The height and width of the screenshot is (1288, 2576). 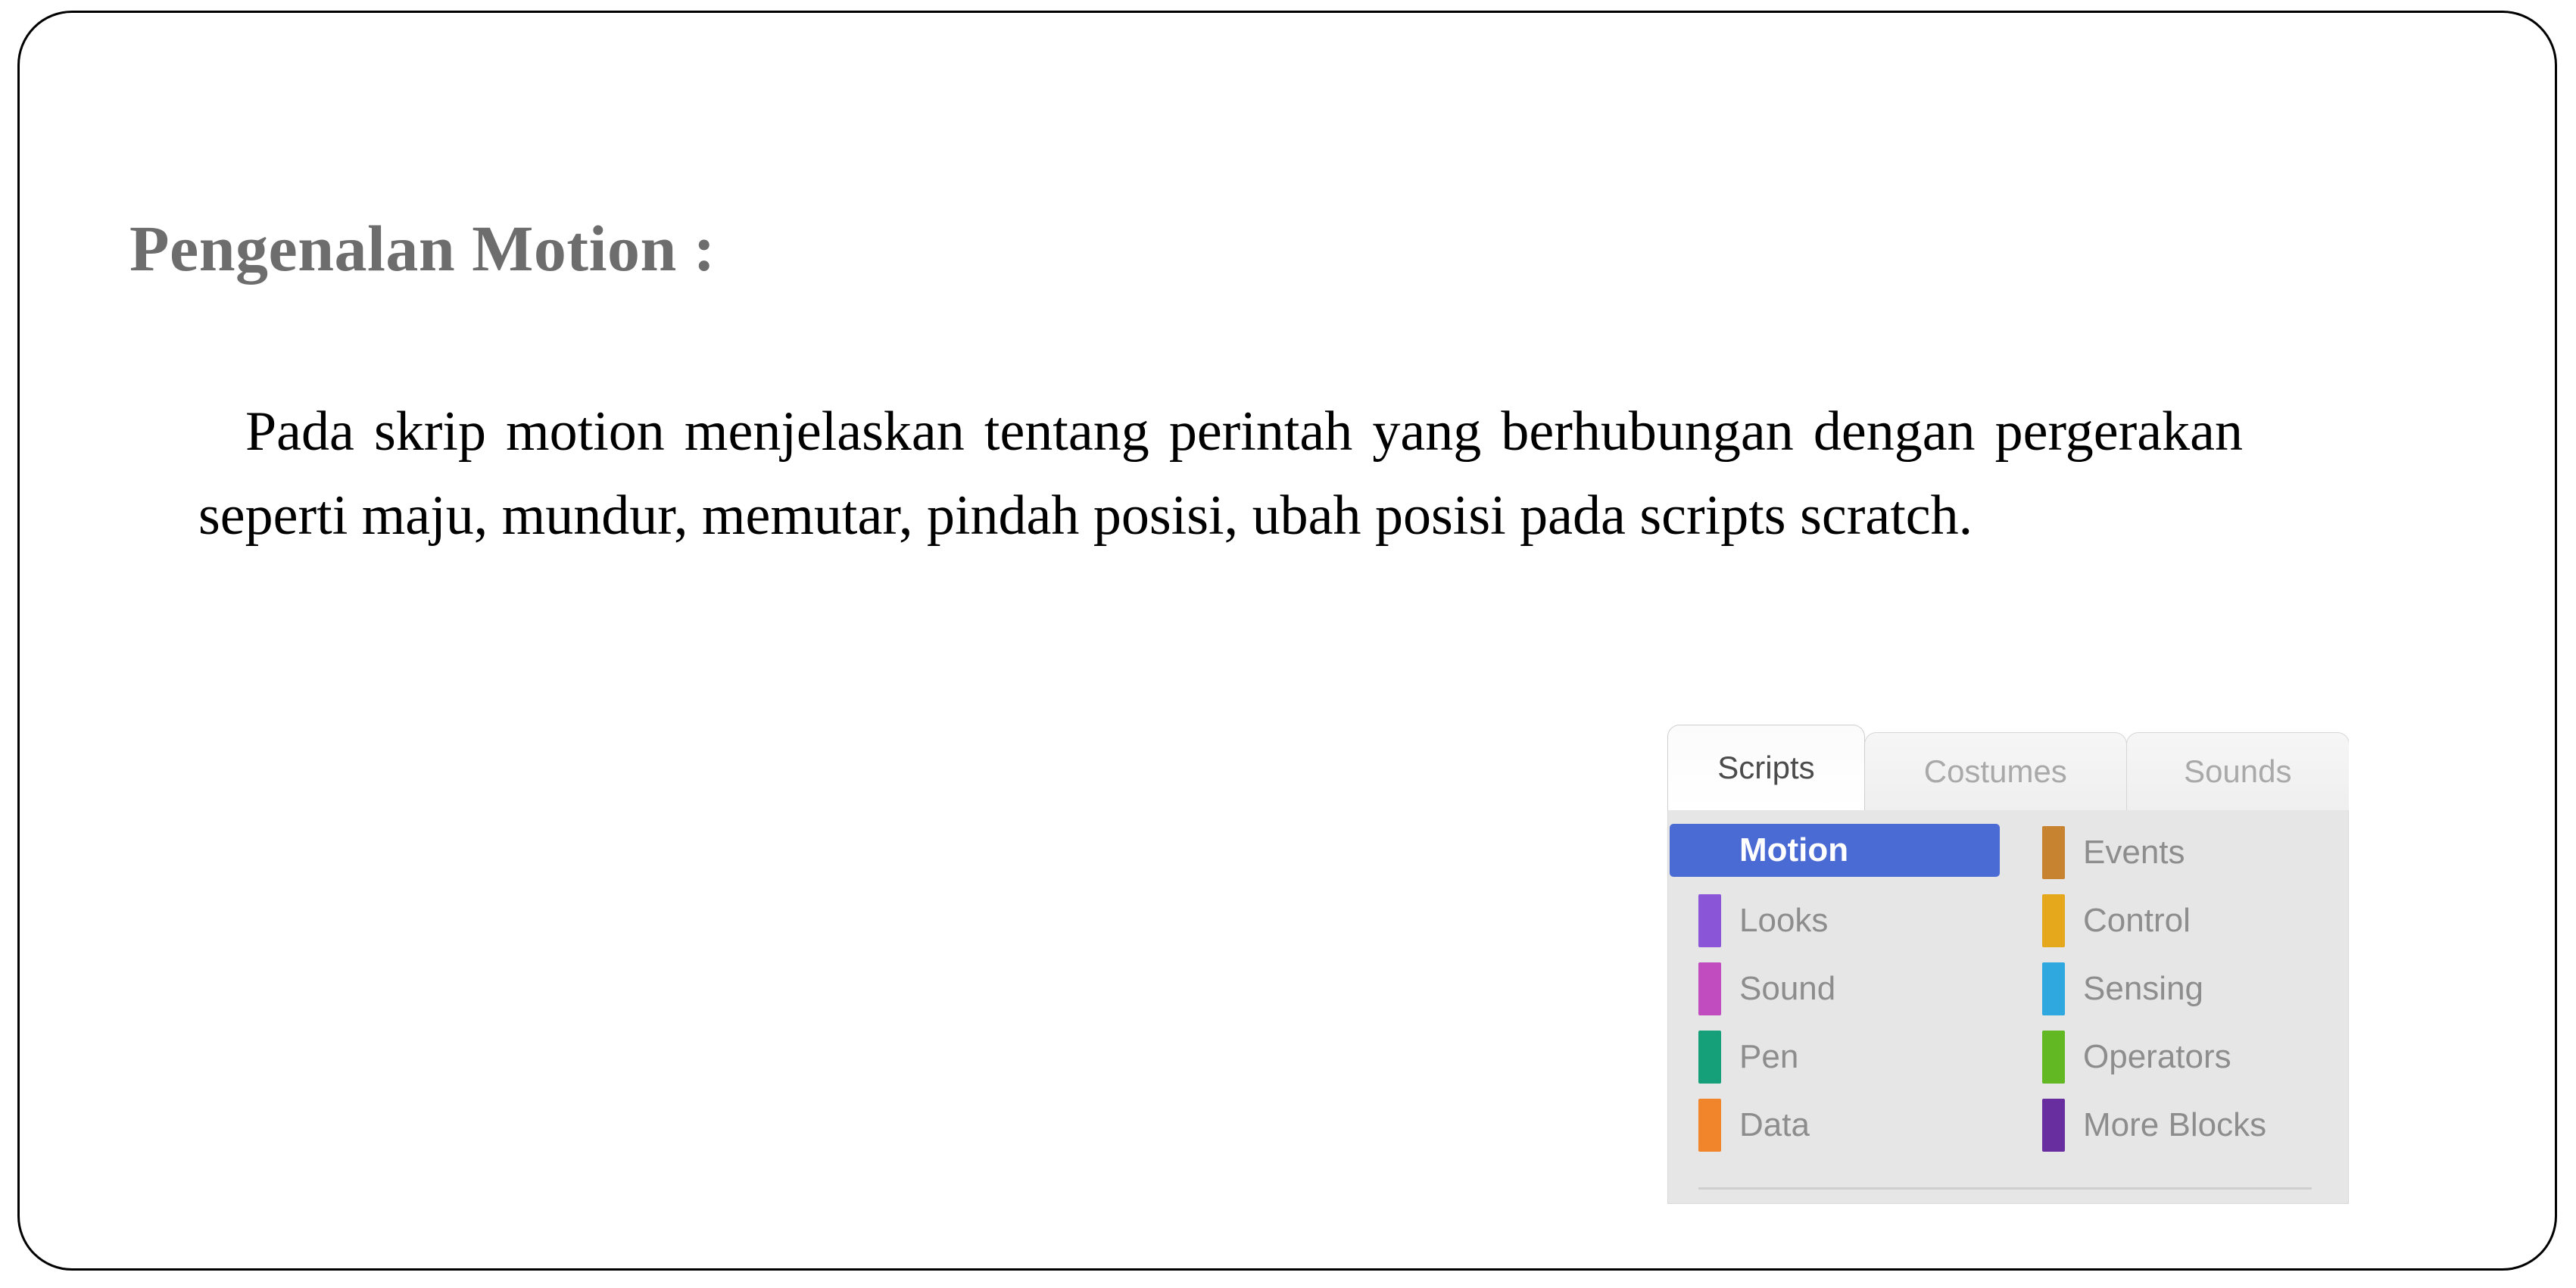 I want to click on category-motion: Motion, so click(x=1835, y=850).